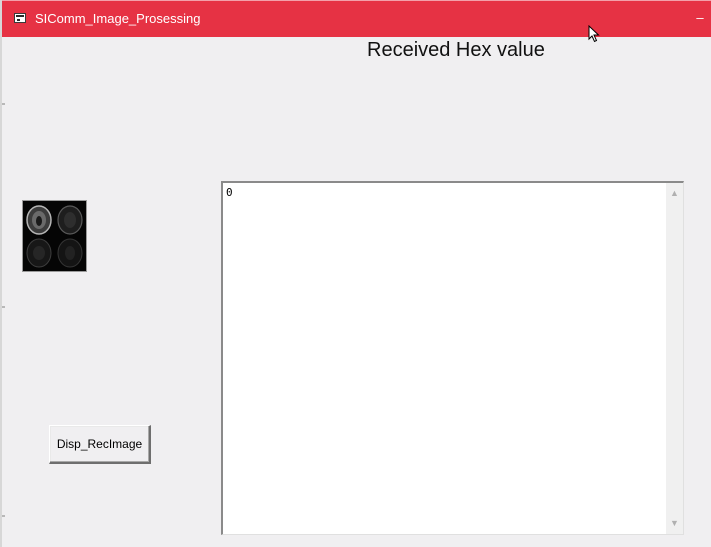 The image size is (711, 547). Describe the element at coordinates (229, 192) in the screenshot. I see `hex-value-text: 0` at that location.